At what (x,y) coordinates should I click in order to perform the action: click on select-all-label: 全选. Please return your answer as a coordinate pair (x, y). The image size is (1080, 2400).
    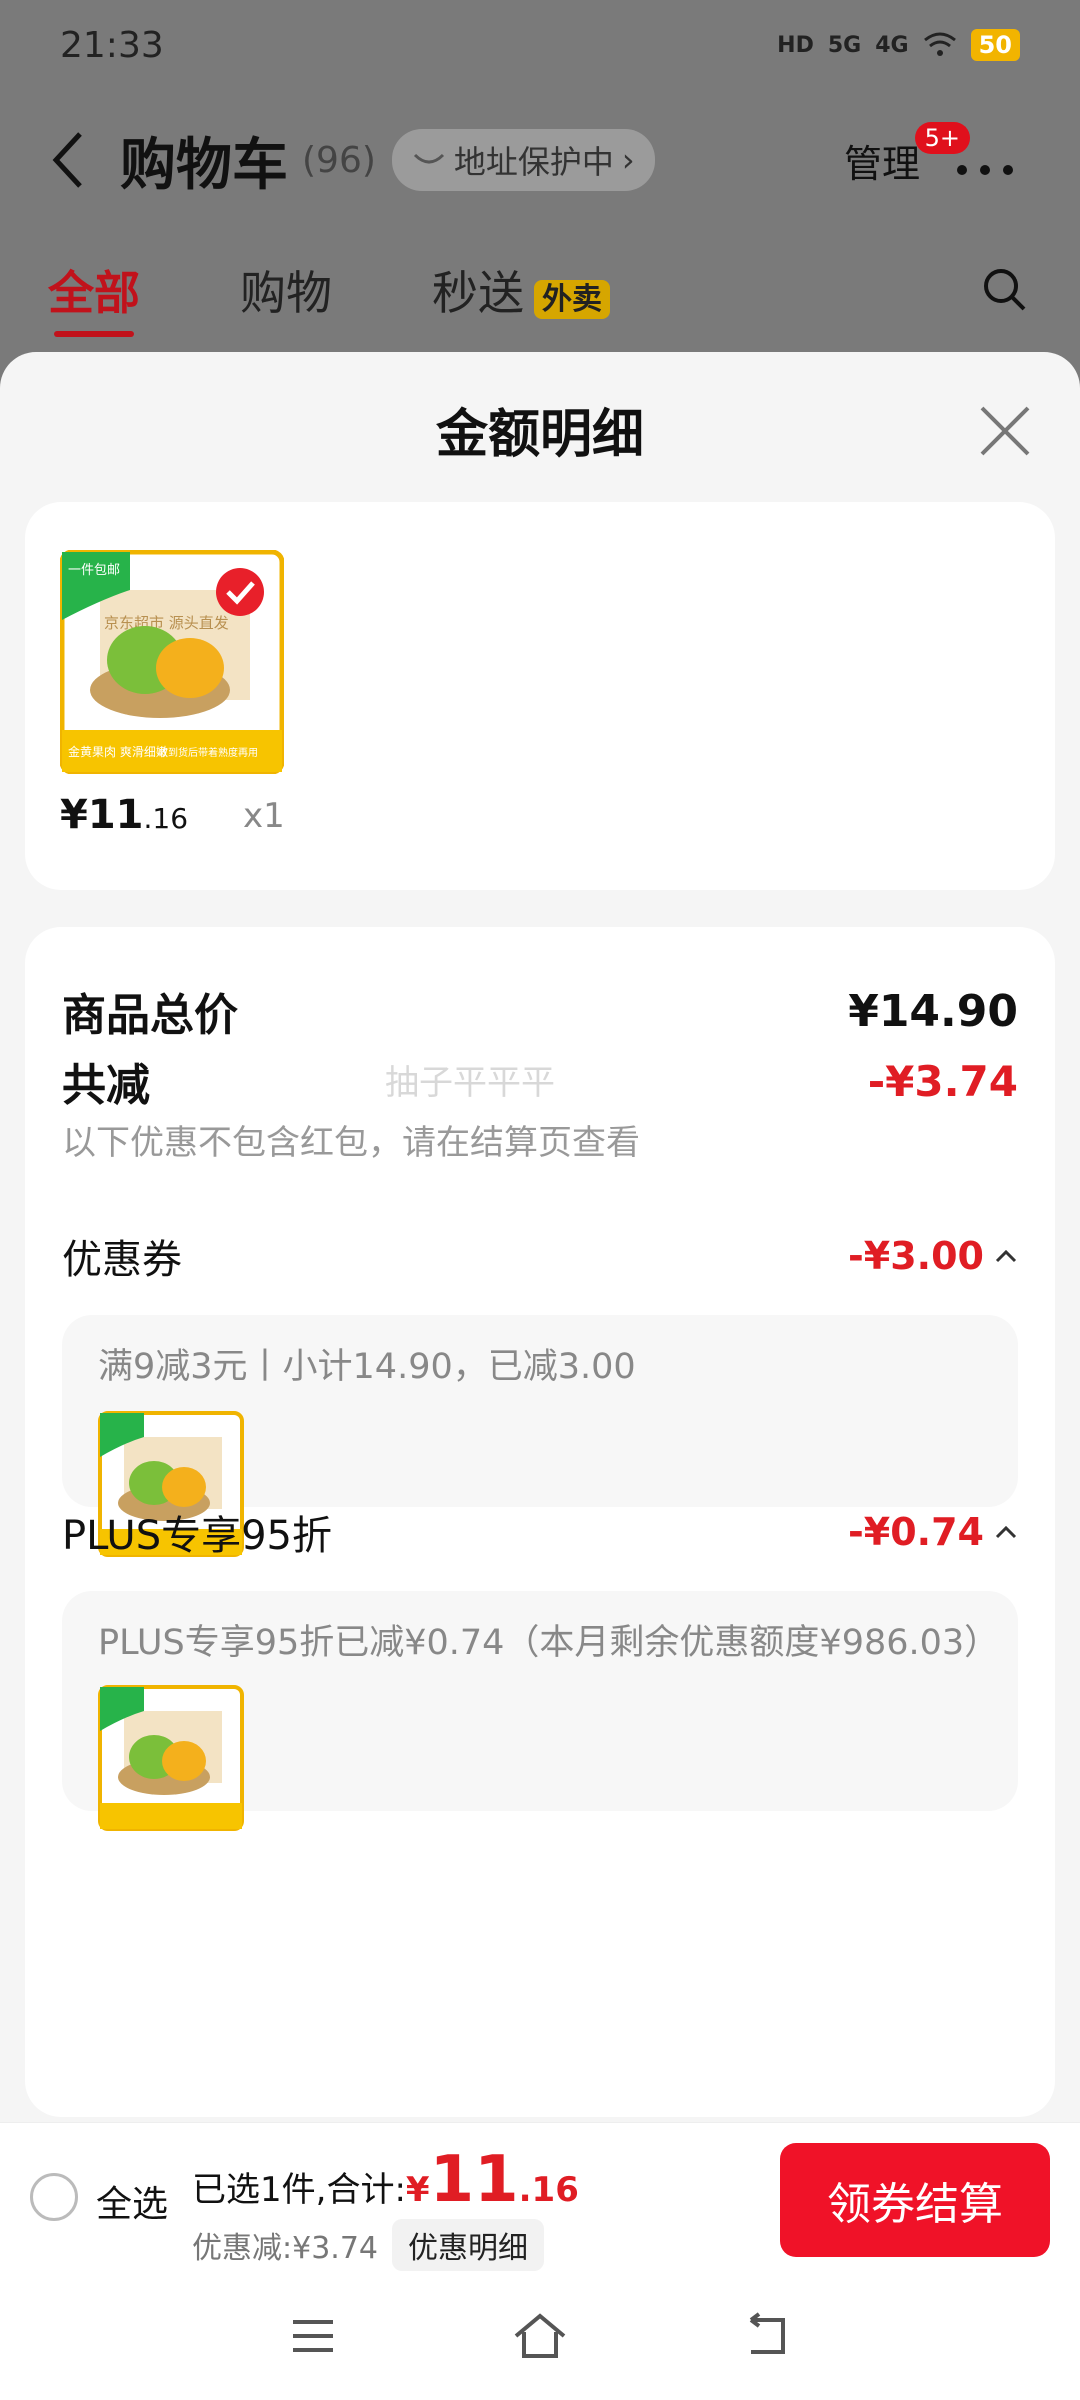
    Looking at the image, I should click on (132, 2201).